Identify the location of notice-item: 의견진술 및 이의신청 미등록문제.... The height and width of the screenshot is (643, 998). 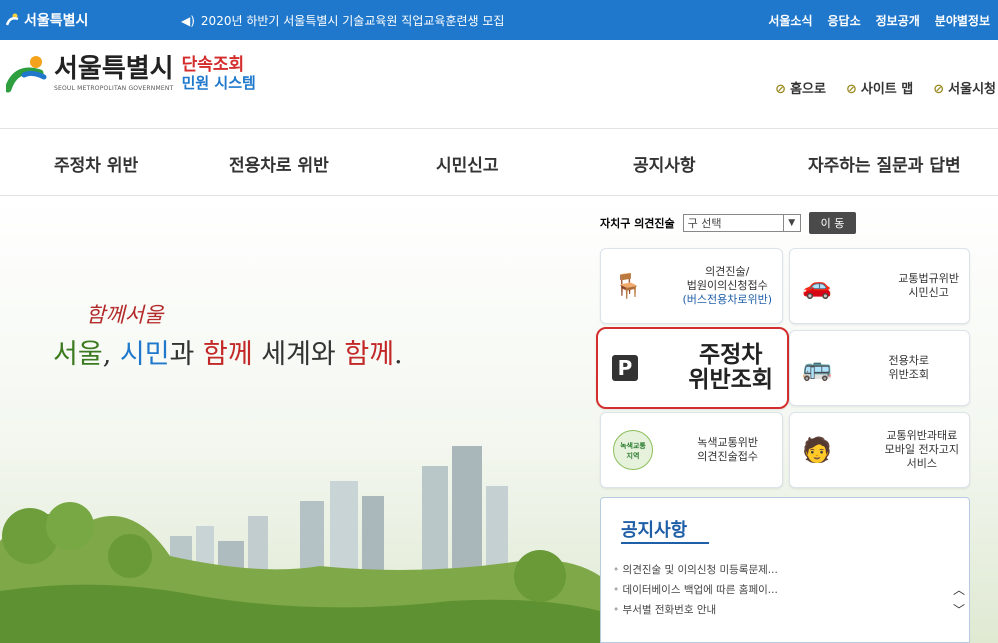
(695, 570).